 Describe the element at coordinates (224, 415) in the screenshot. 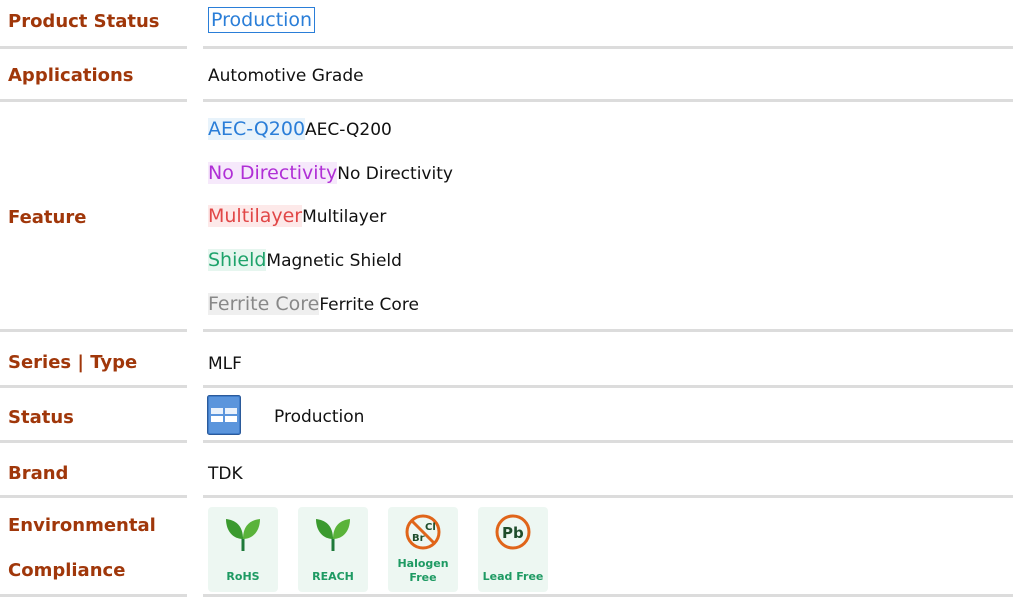

I see `production-status-icon` at that location.